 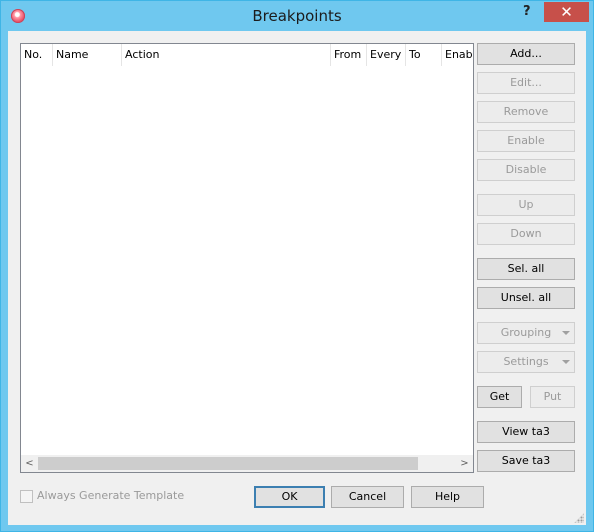 I want to click on enable-button: Enable, so click(x=526, y=141).